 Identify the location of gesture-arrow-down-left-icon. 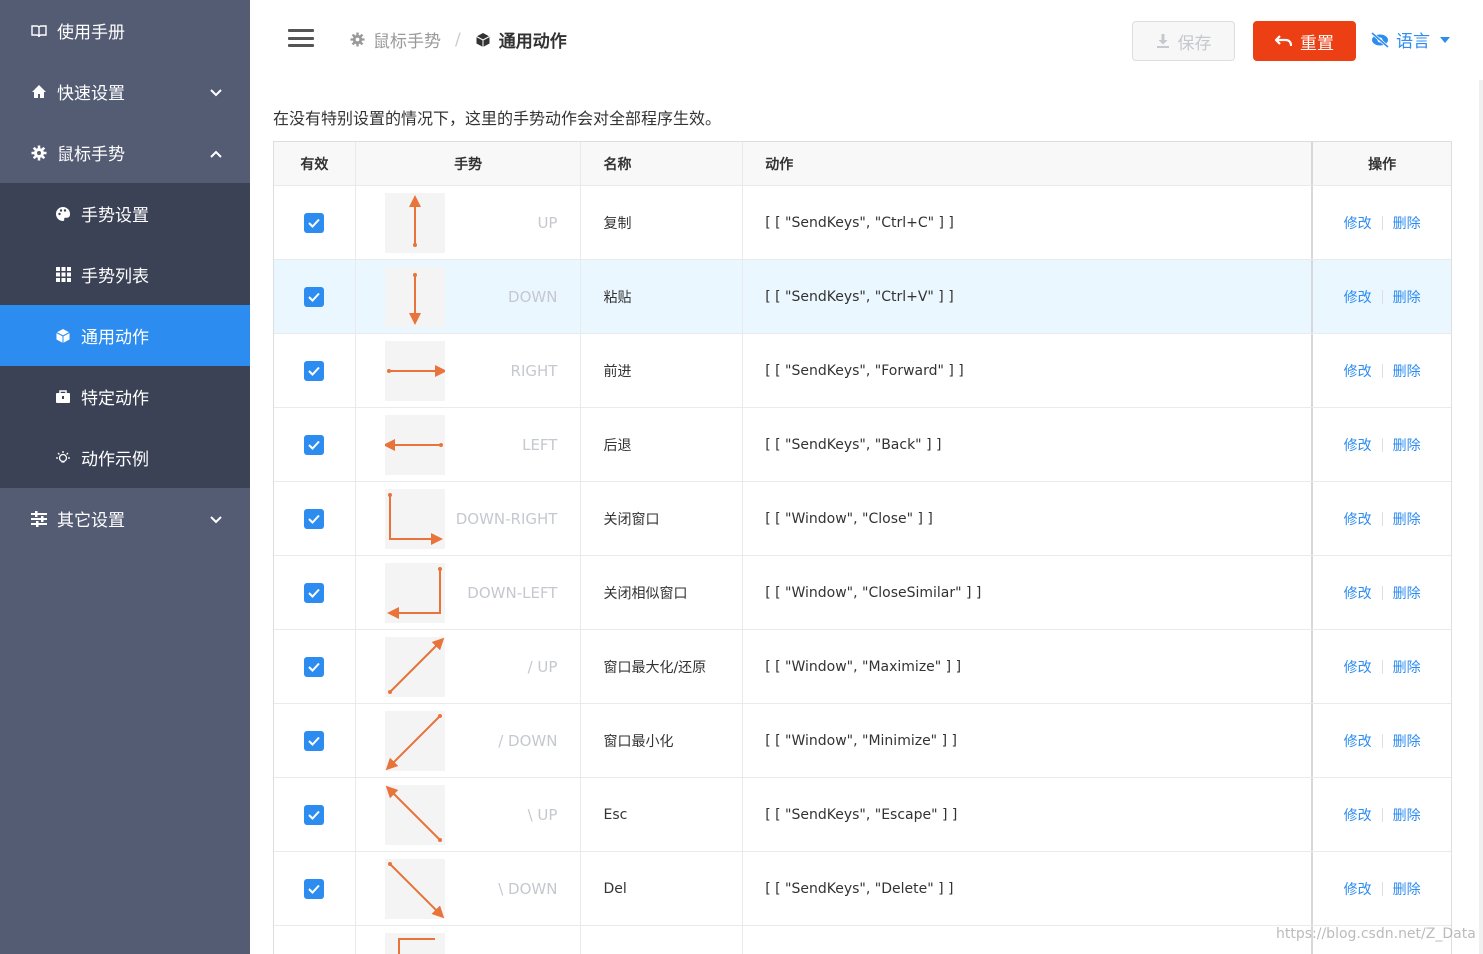
(414, 593).